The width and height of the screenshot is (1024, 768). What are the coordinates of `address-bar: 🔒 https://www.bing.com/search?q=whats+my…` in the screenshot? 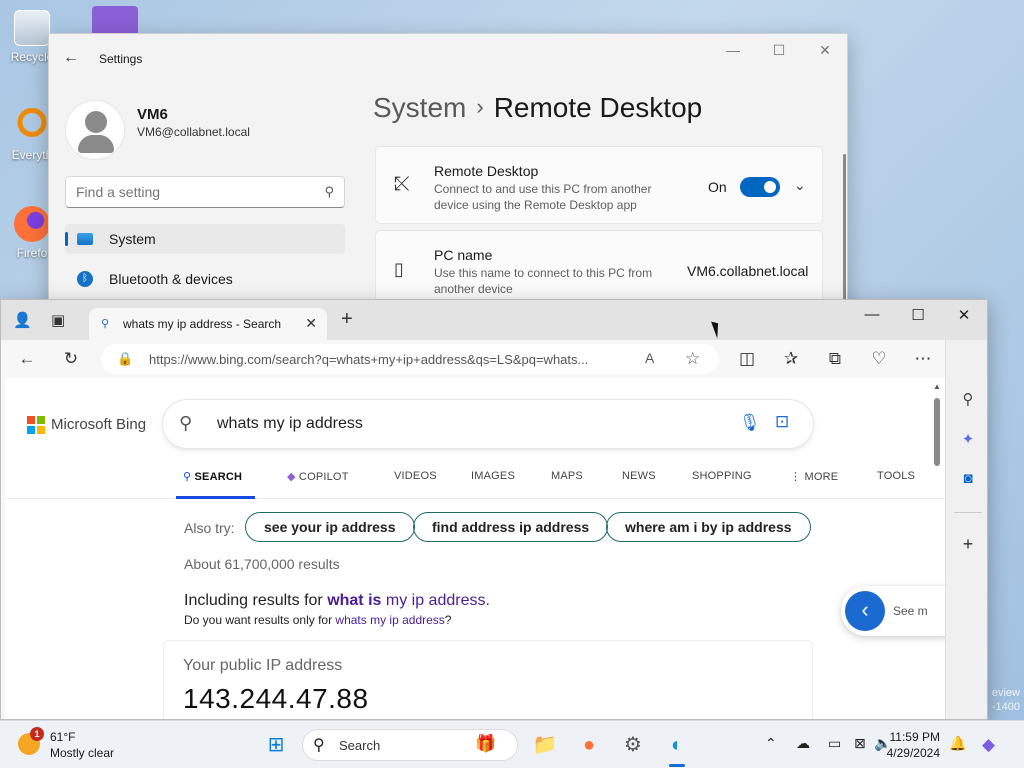 It's located at (410, 359).